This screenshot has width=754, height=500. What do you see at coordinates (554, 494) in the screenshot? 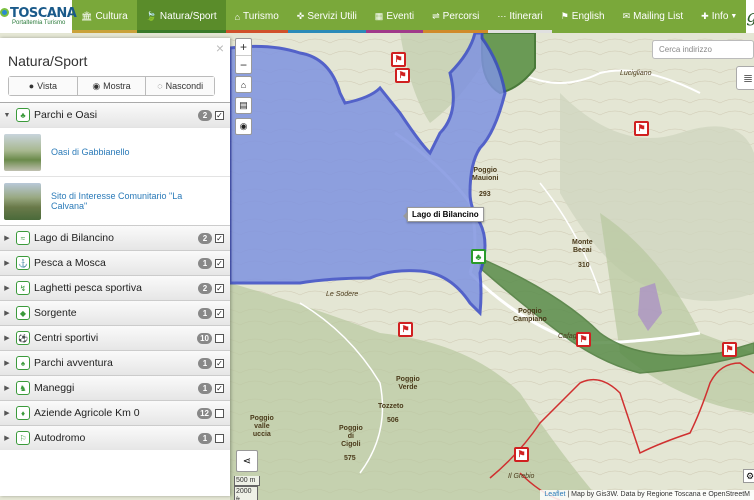
I see `leaflet-link: Leaflet` at bounding box center [554, 494].